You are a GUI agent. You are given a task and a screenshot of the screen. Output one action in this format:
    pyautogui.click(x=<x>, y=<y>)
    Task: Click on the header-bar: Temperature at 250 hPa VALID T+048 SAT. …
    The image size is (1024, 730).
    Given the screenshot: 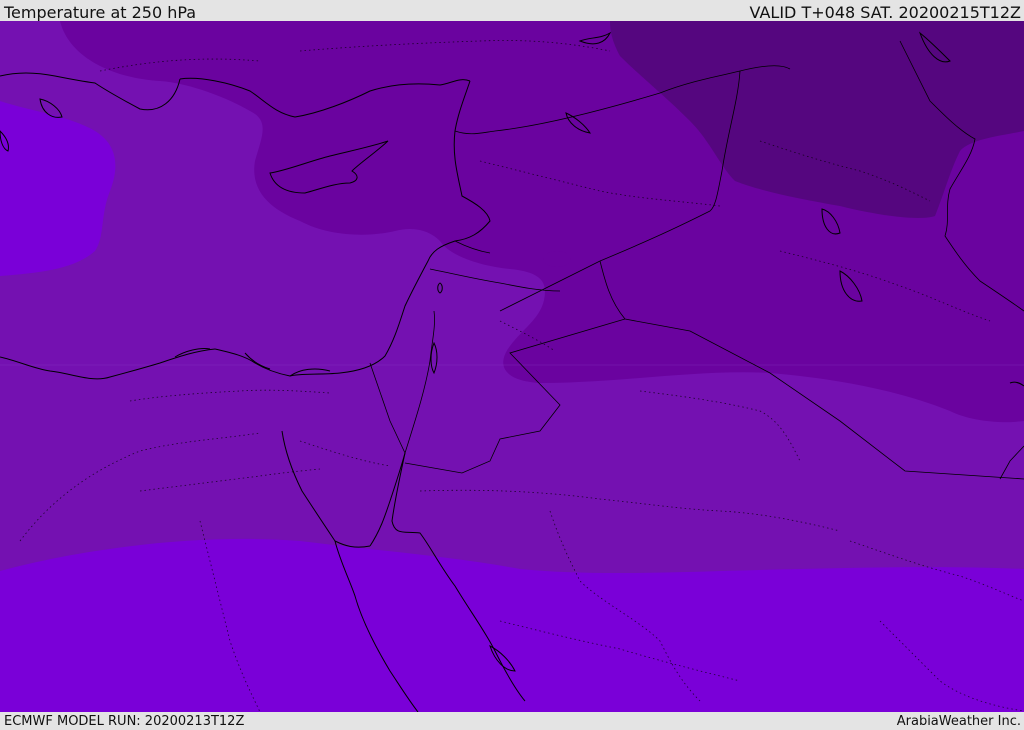 What is the action you would take?
    pyautogui.click(x=512, y=11)
    